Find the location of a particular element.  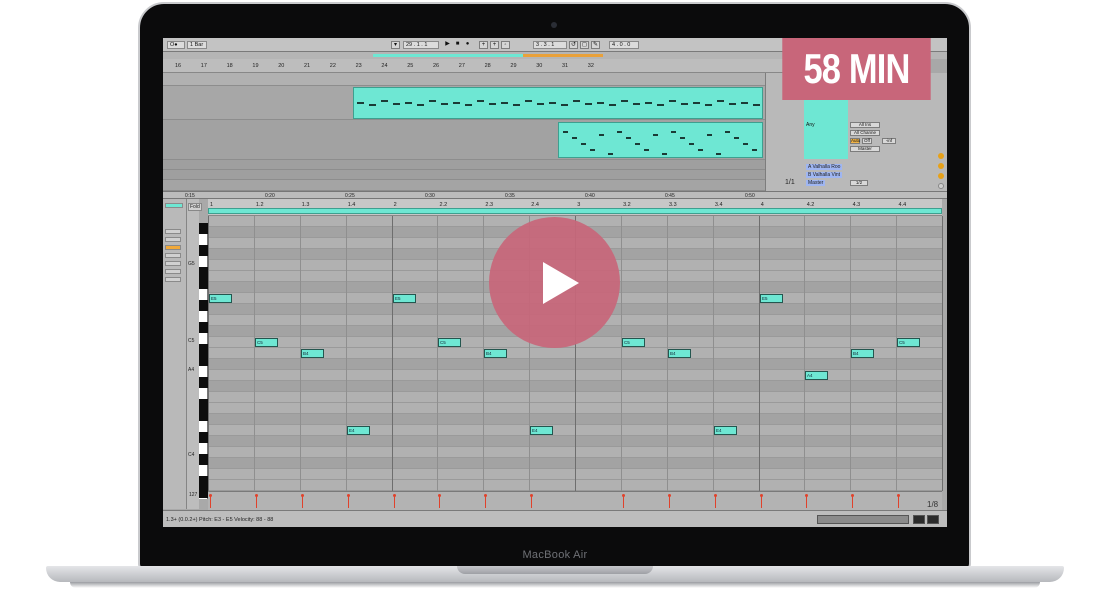

draw-mode-icon: ✎ is located at coordinates (595, 45).